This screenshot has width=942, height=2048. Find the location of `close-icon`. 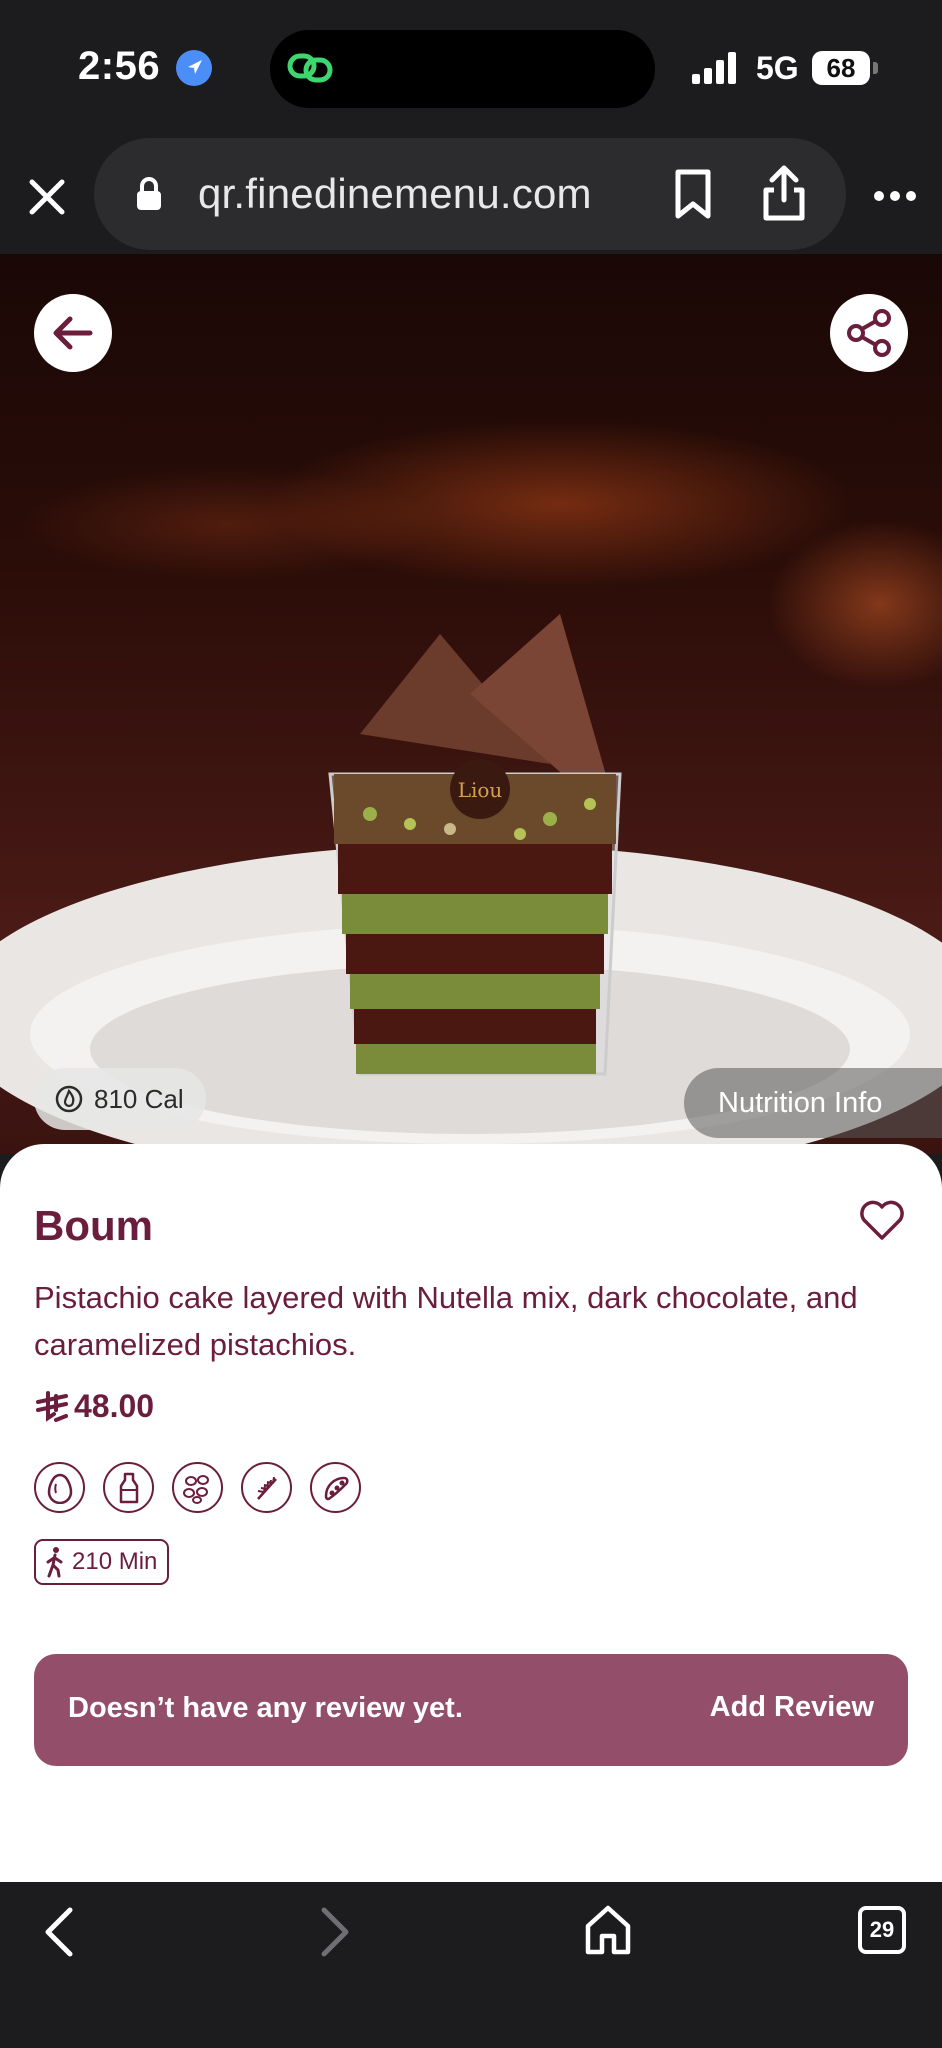

close-icon is located at coordinates (47, 197).